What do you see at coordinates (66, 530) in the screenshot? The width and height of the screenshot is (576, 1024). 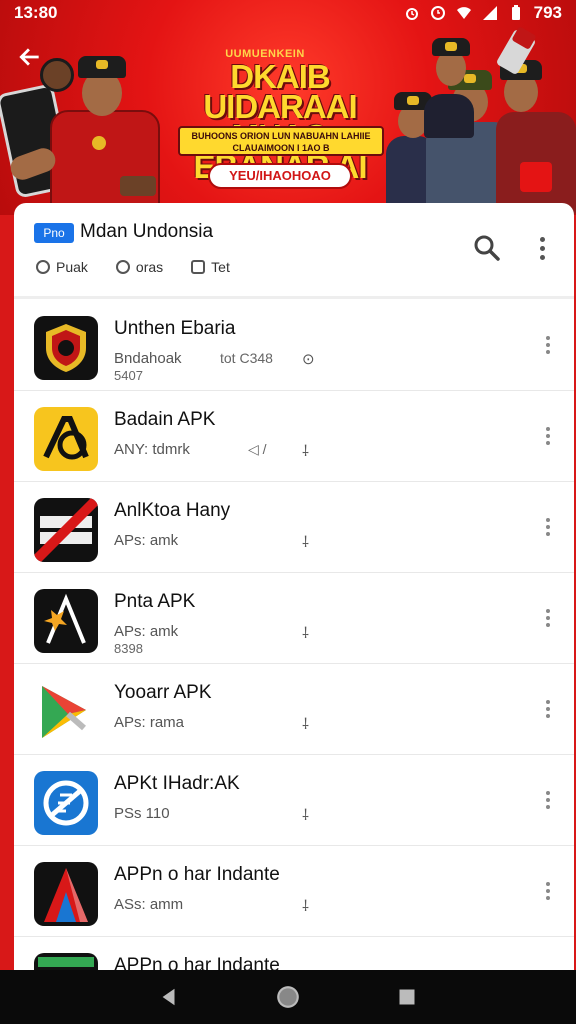 I see `red-stripe-icon` at bounding box center [66, 530].